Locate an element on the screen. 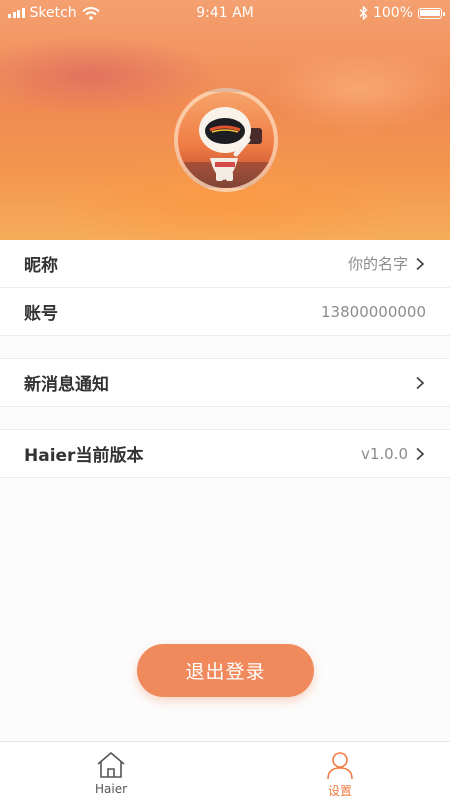 The width and height of the screenshot is (450, 800). nickname-row: 昵称 你的名字 is located at coordinates (225, 264).